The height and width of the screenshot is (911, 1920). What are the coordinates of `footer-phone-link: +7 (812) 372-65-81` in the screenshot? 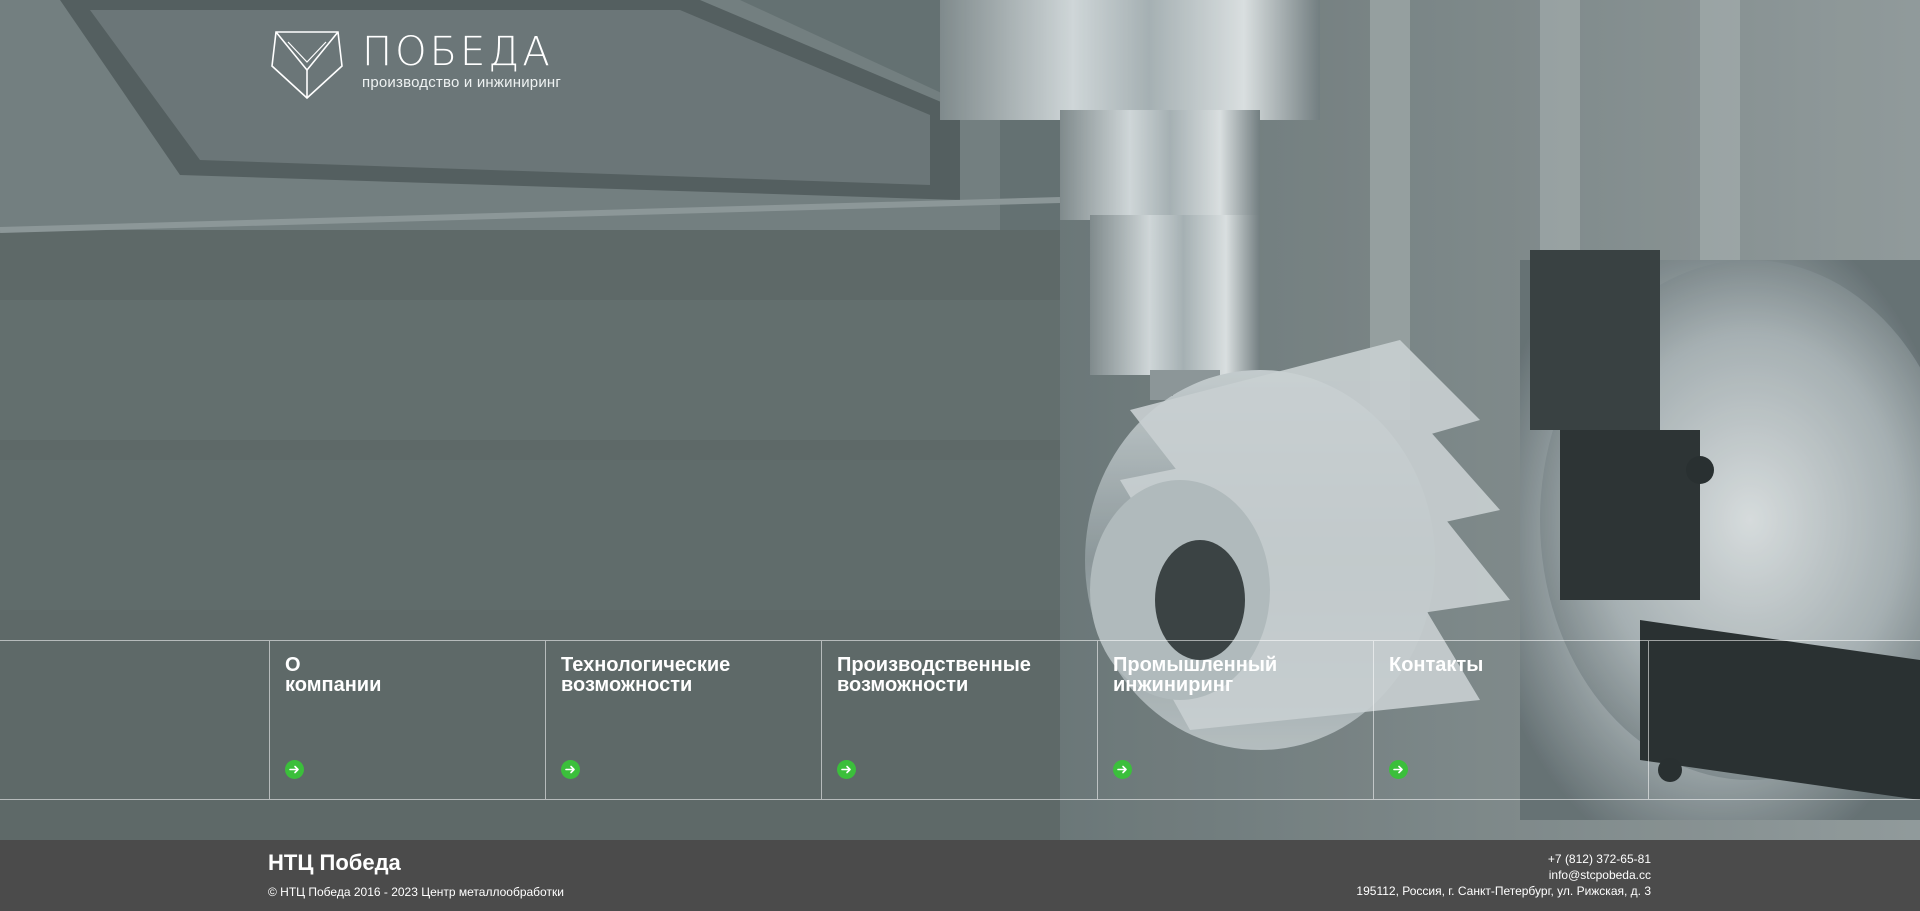 It's located at (1599, 859).